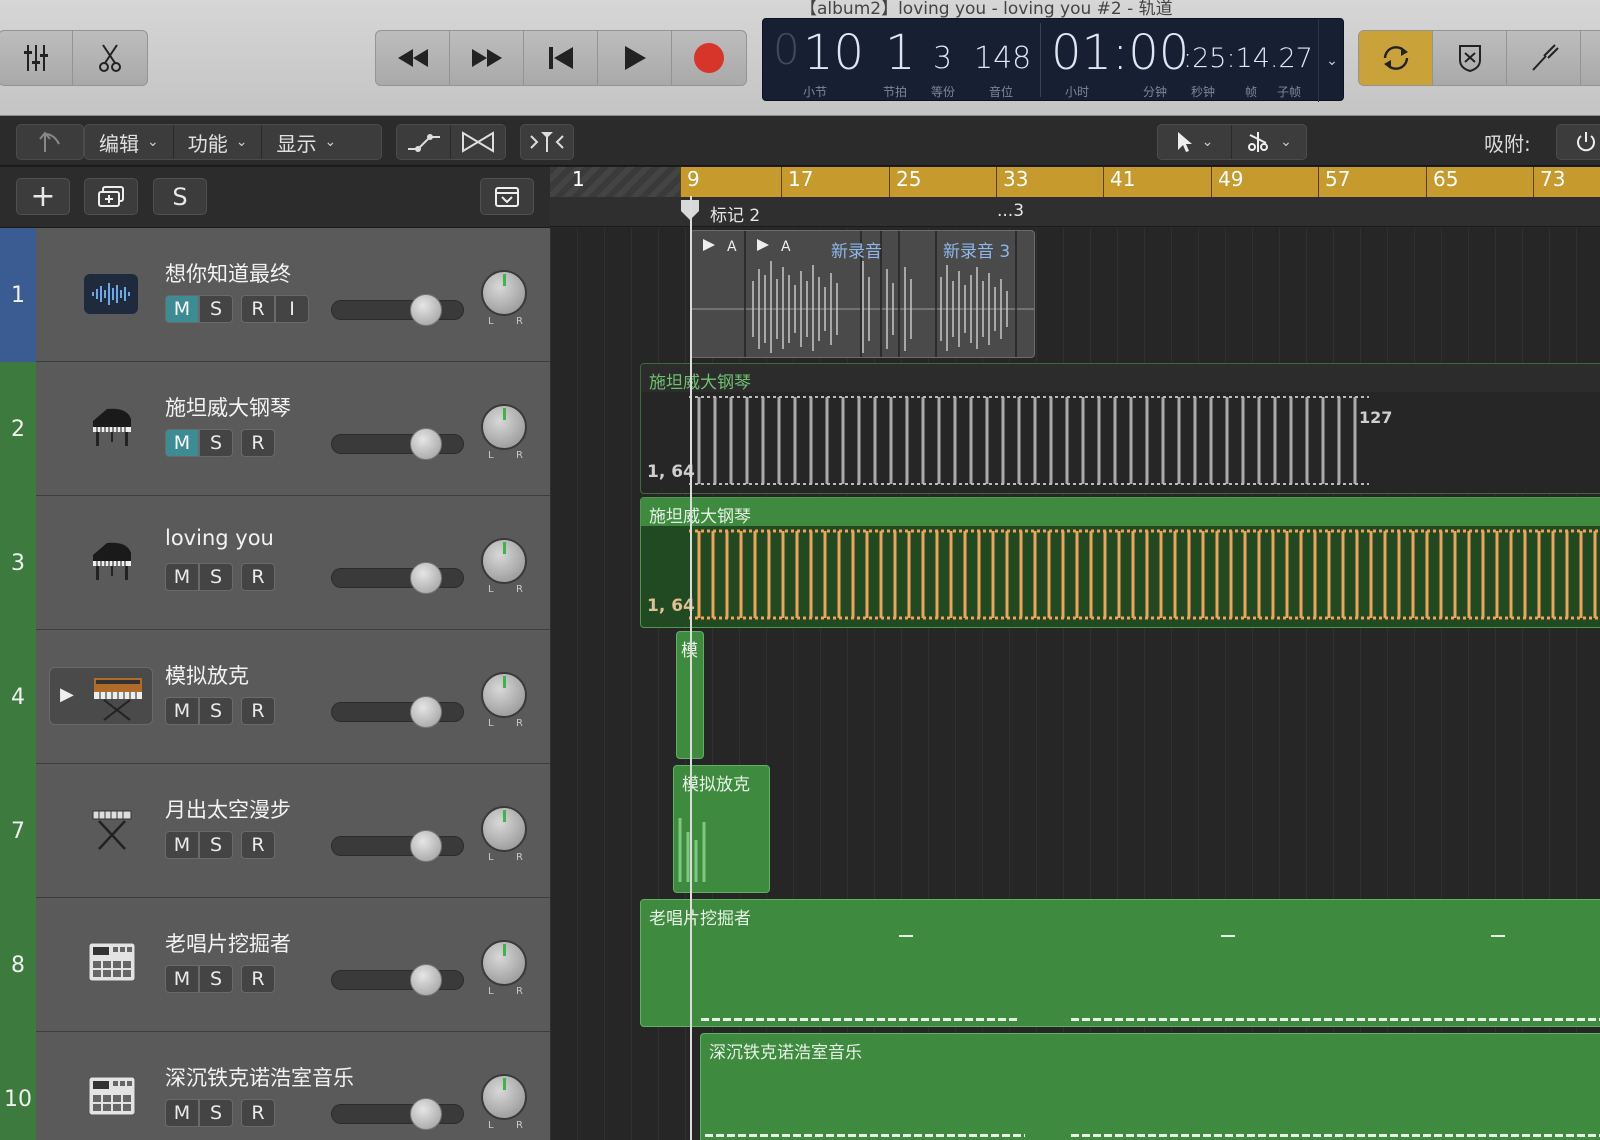 The height and width of the screenshot is (1140, 1600). I want to click on track-row: 8 老唱片挖掘者 M S R L R, so click(275, 965).